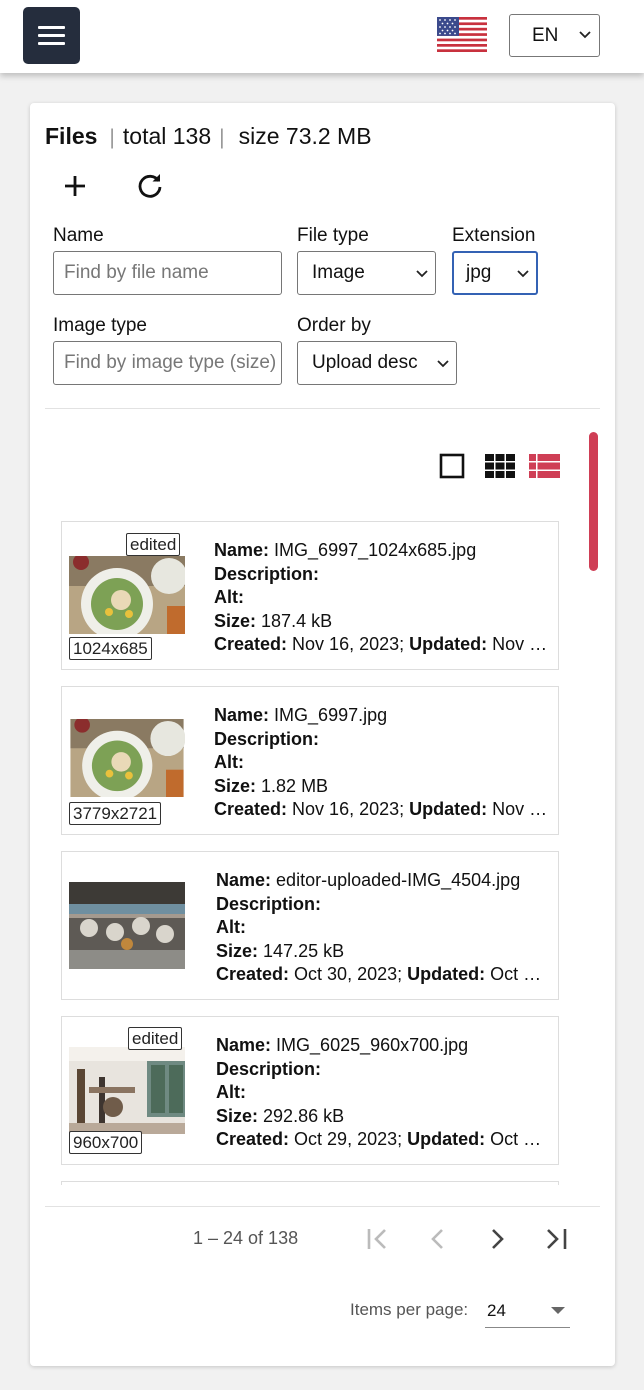 Image resolution: width=644 pixels, height=1390 pixels. I want to click on file-size: 187.4 kB, so click(297, 620).